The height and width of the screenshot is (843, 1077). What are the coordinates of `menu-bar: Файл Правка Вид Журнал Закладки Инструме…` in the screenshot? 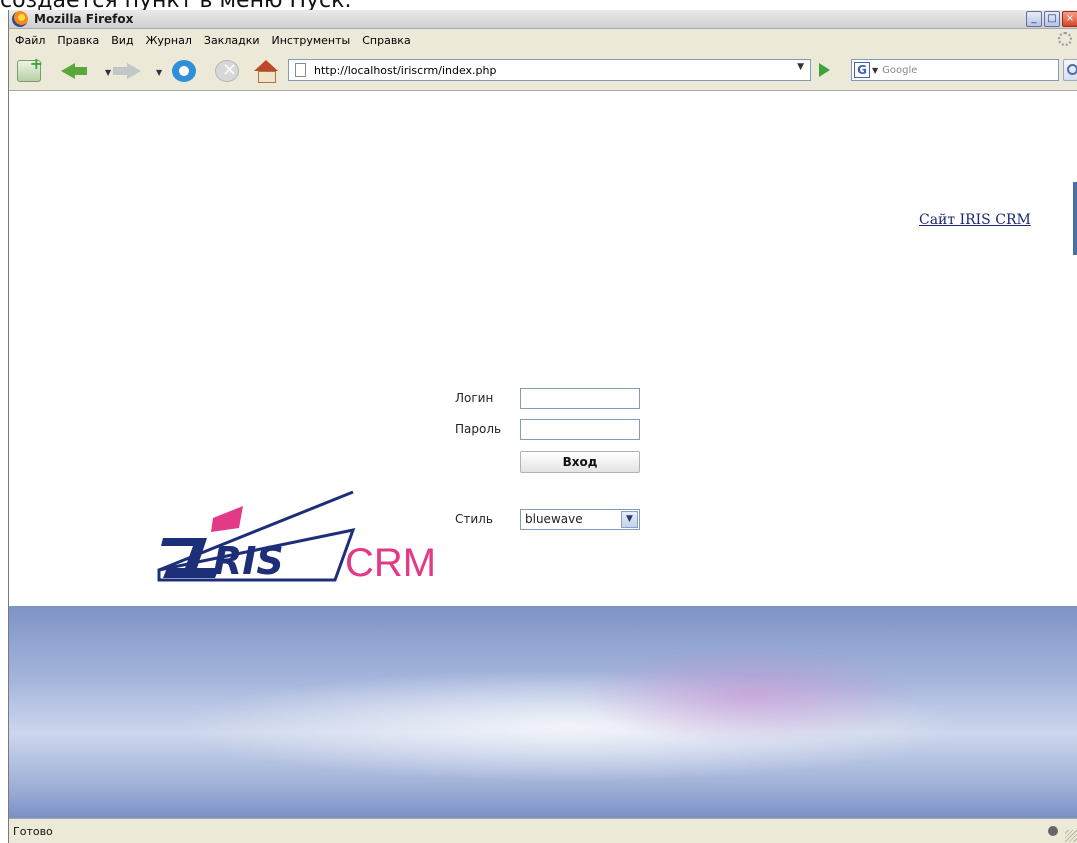 It's located at (543, 40).